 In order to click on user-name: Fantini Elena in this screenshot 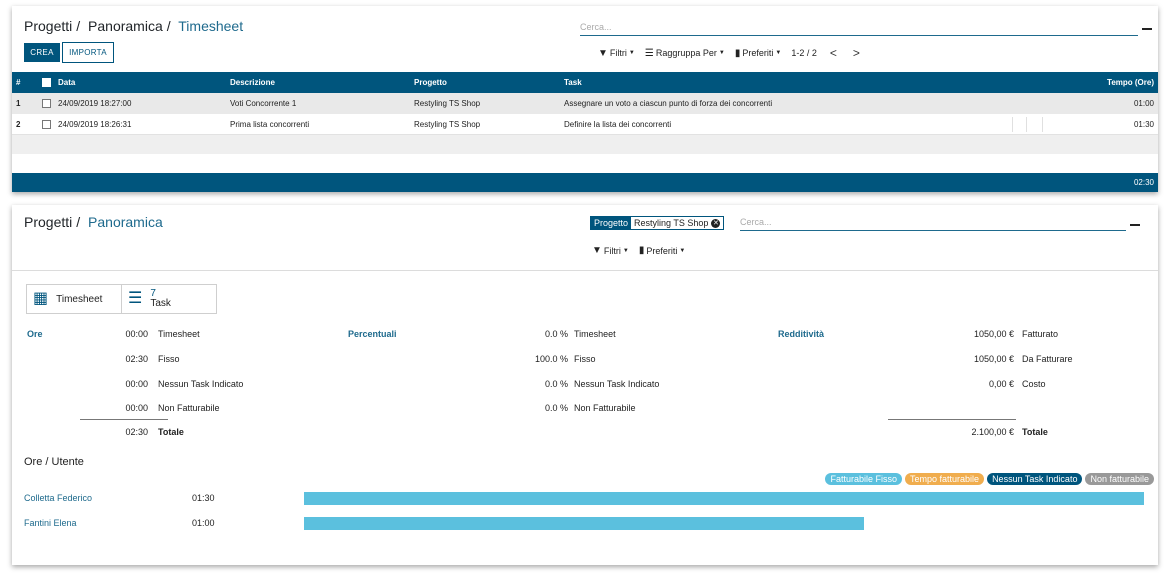, I will do `click(50, 523)`.